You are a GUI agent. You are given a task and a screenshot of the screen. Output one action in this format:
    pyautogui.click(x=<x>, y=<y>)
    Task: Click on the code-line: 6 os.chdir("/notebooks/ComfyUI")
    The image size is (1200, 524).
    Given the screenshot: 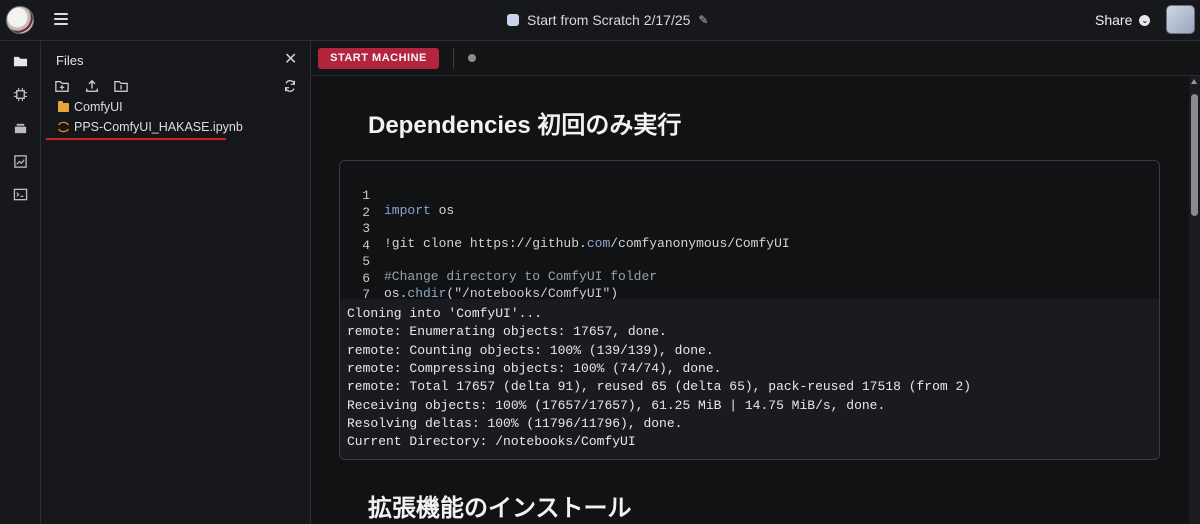 What is the action you would take?
    pyautogui.click(x=479, y=278)
    